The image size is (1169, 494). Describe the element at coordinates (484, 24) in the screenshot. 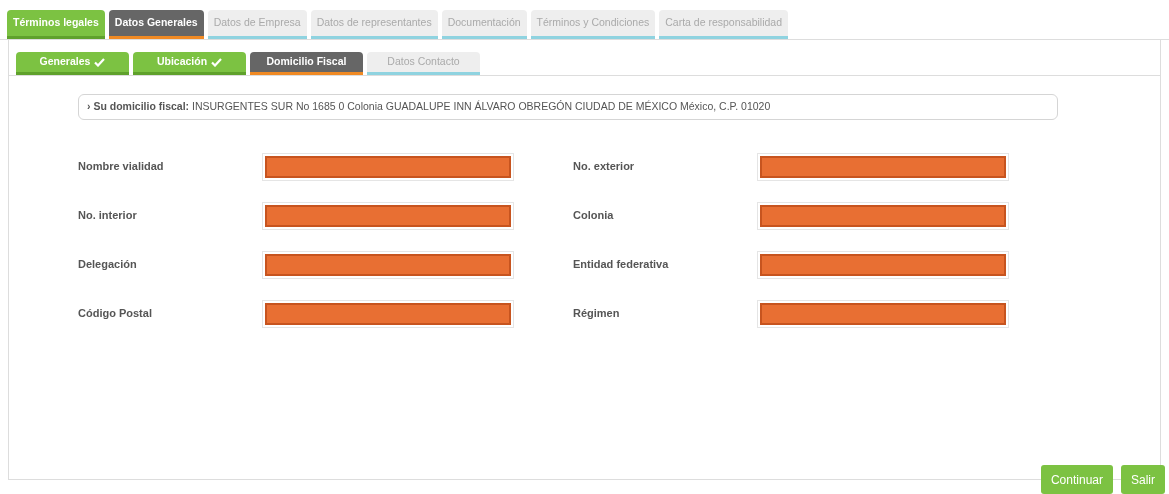

I see `section-tab: Documentación` at that location.